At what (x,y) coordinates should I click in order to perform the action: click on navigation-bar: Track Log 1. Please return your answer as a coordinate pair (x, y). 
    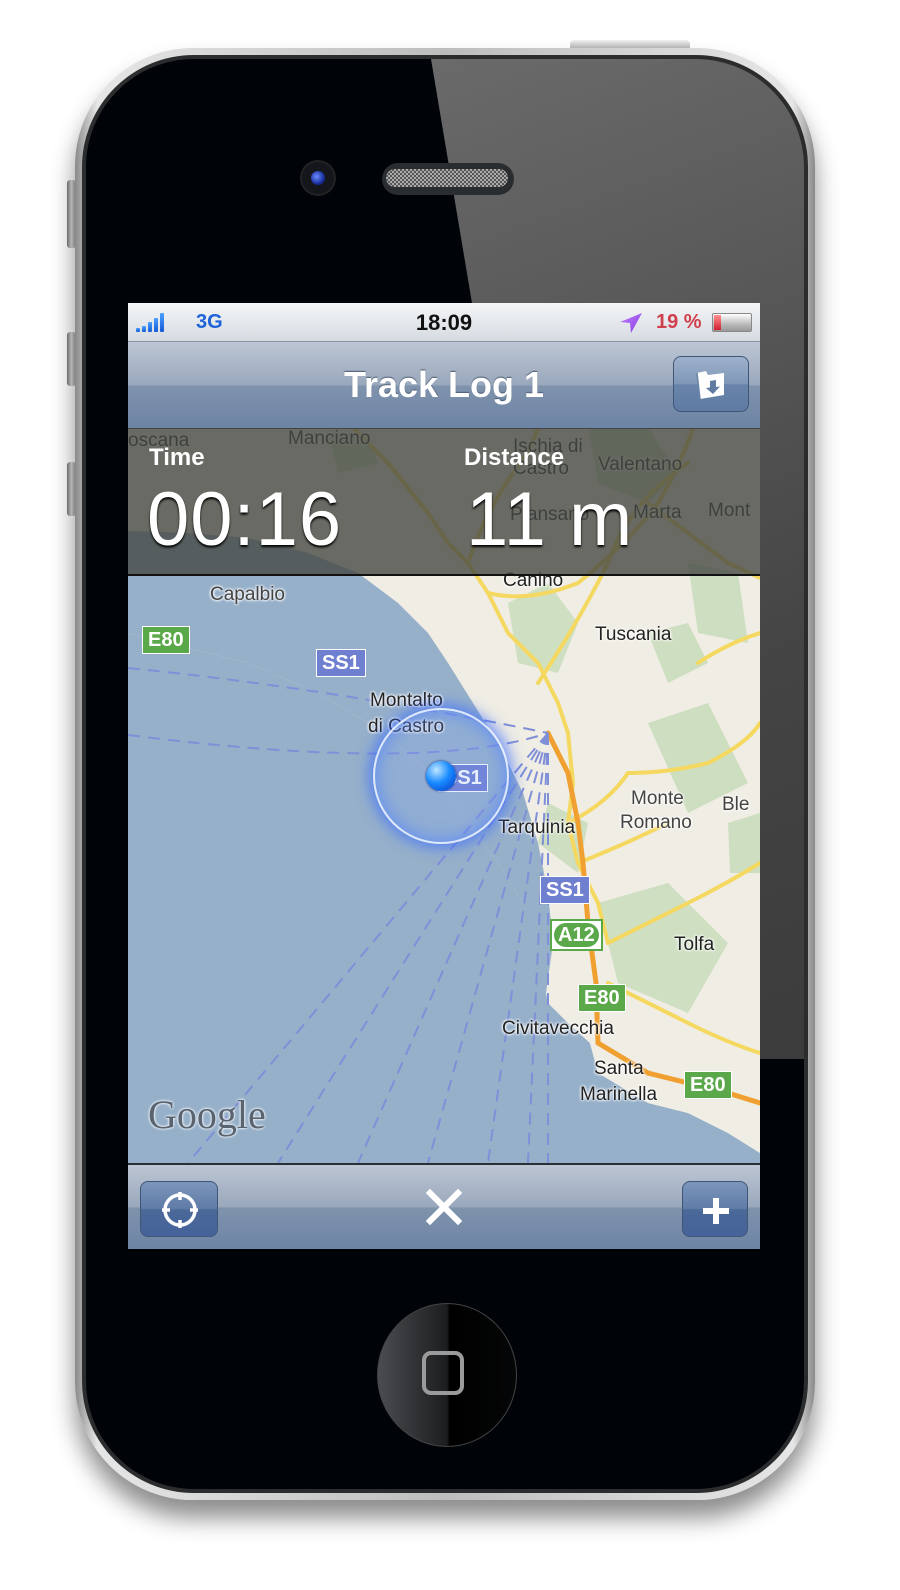
    Looking at the image, I should click on (444, 385).